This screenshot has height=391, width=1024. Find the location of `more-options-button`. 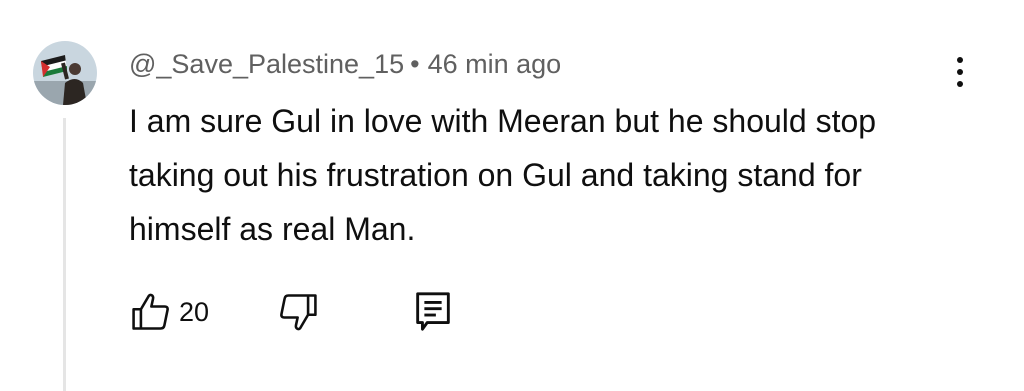

more-options-button is located at coordinates (960, 72).